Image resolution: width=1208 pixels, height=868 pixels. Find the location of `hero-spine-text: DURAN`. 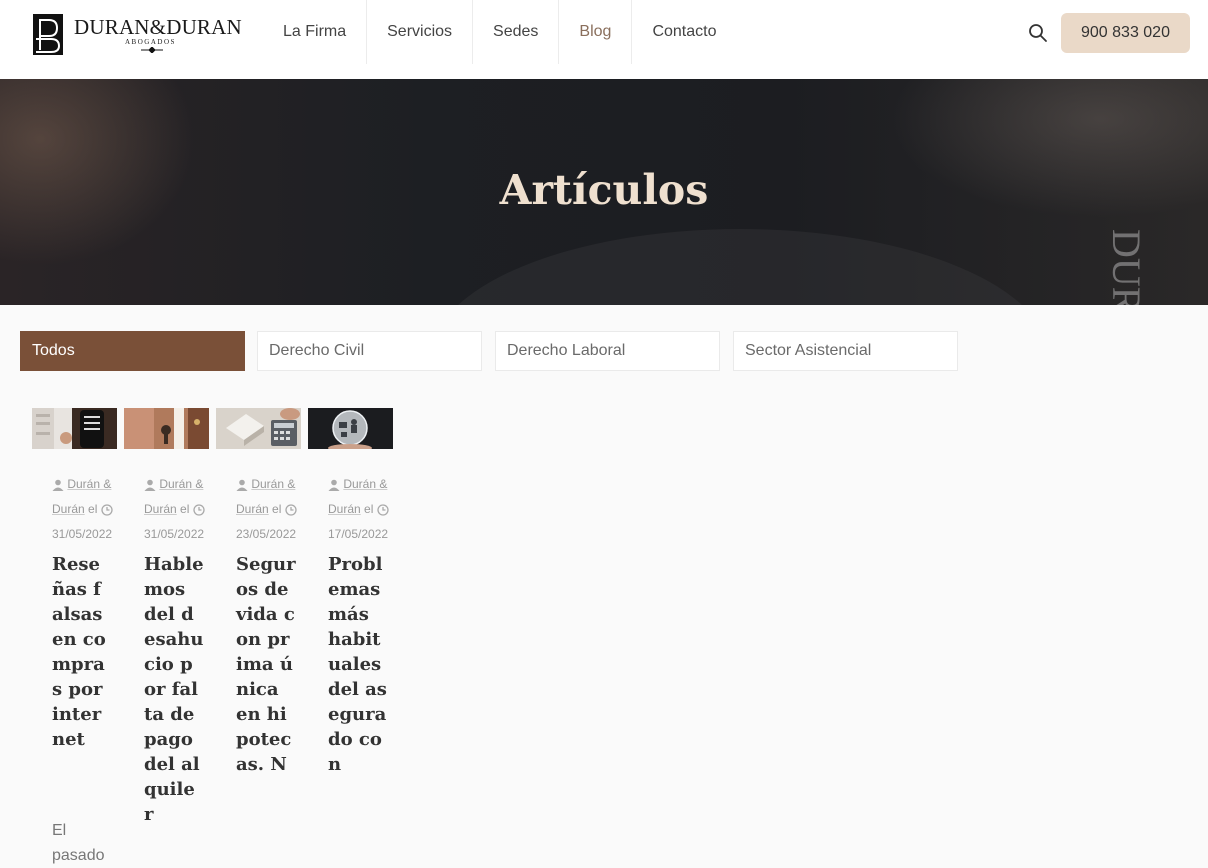

hero-spine-text: DURAN is located at coordinates (1126, 267).